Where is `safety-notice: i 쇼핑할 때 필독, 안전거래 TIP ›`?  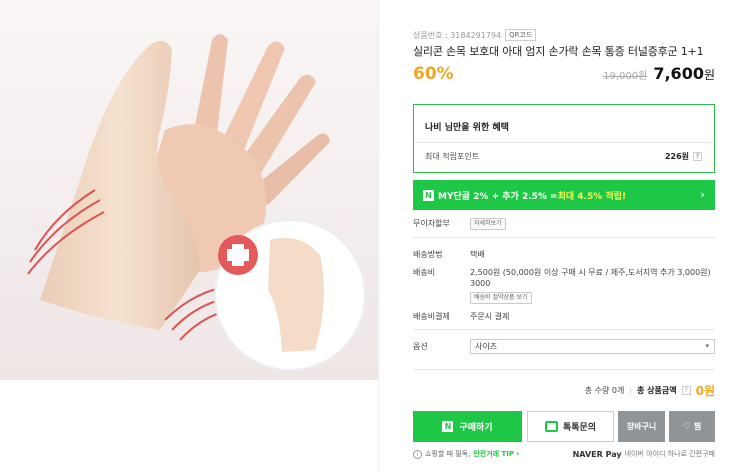
safety-notice: i 쇼핑할 때 필독, 안전거래 TIP › is located at coordinates (466, 454).